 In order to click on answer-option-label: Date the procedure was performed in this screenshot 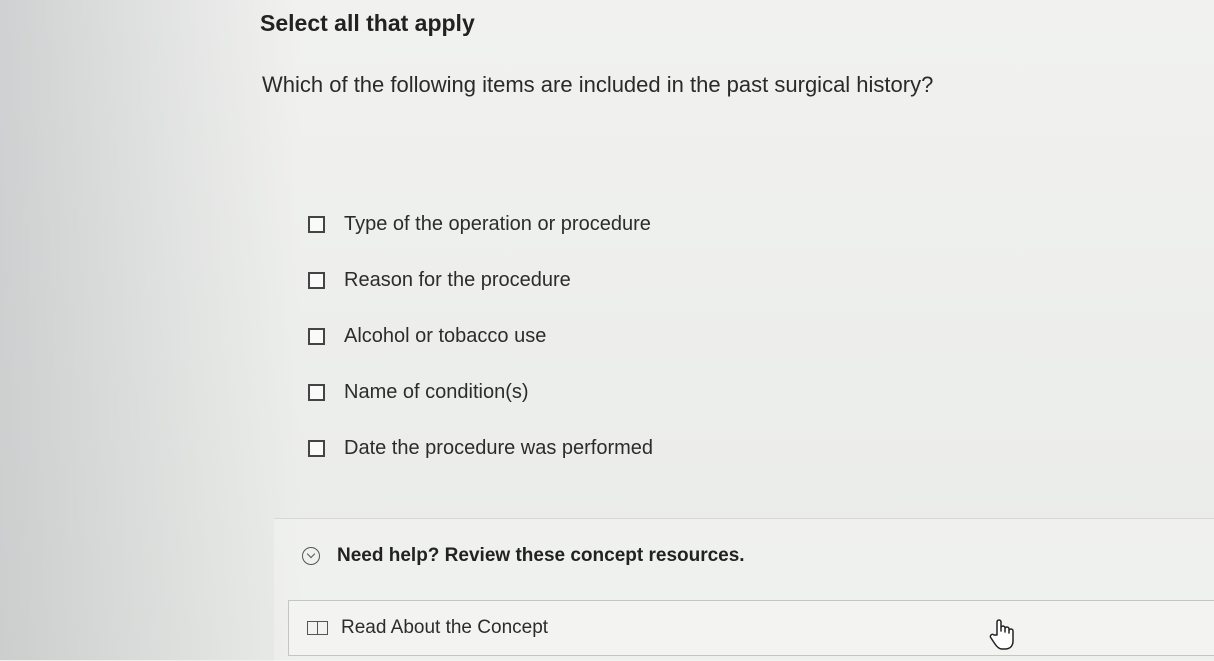, I will do `click(499, 447)`.